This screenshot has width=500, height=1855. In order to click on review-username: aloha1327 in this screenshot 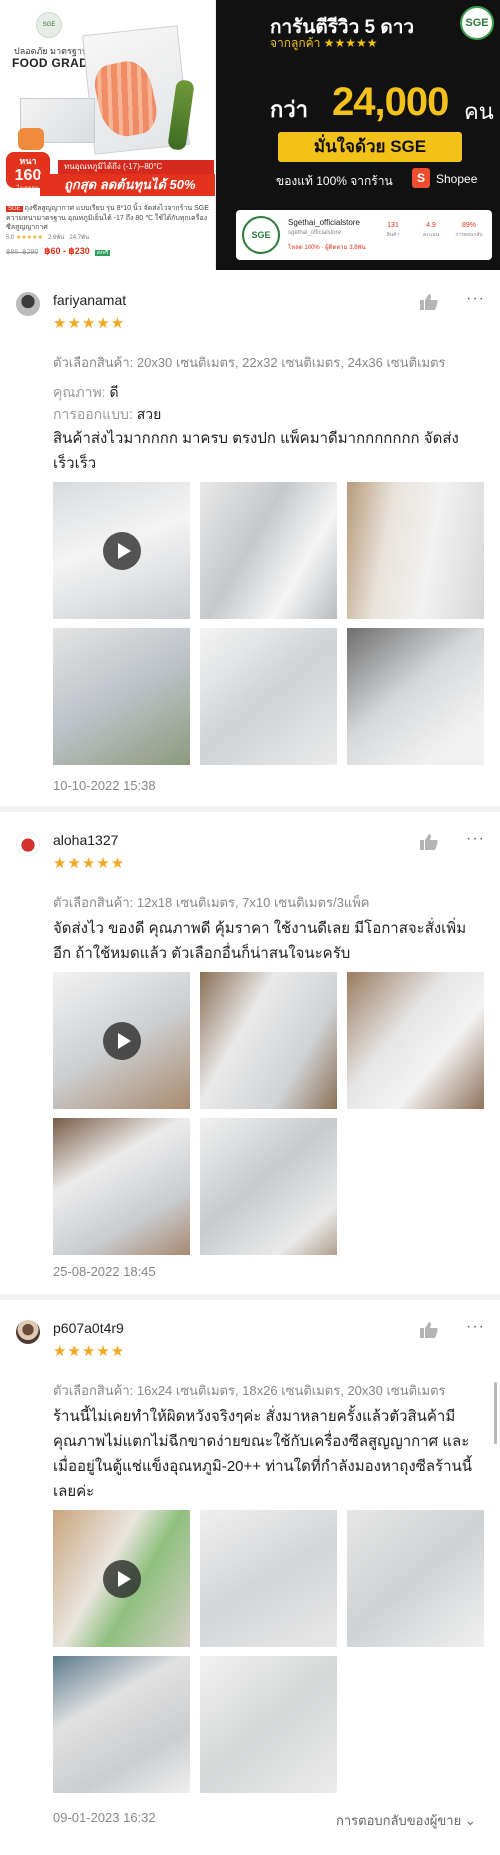, I will do `click(85, 840)`.